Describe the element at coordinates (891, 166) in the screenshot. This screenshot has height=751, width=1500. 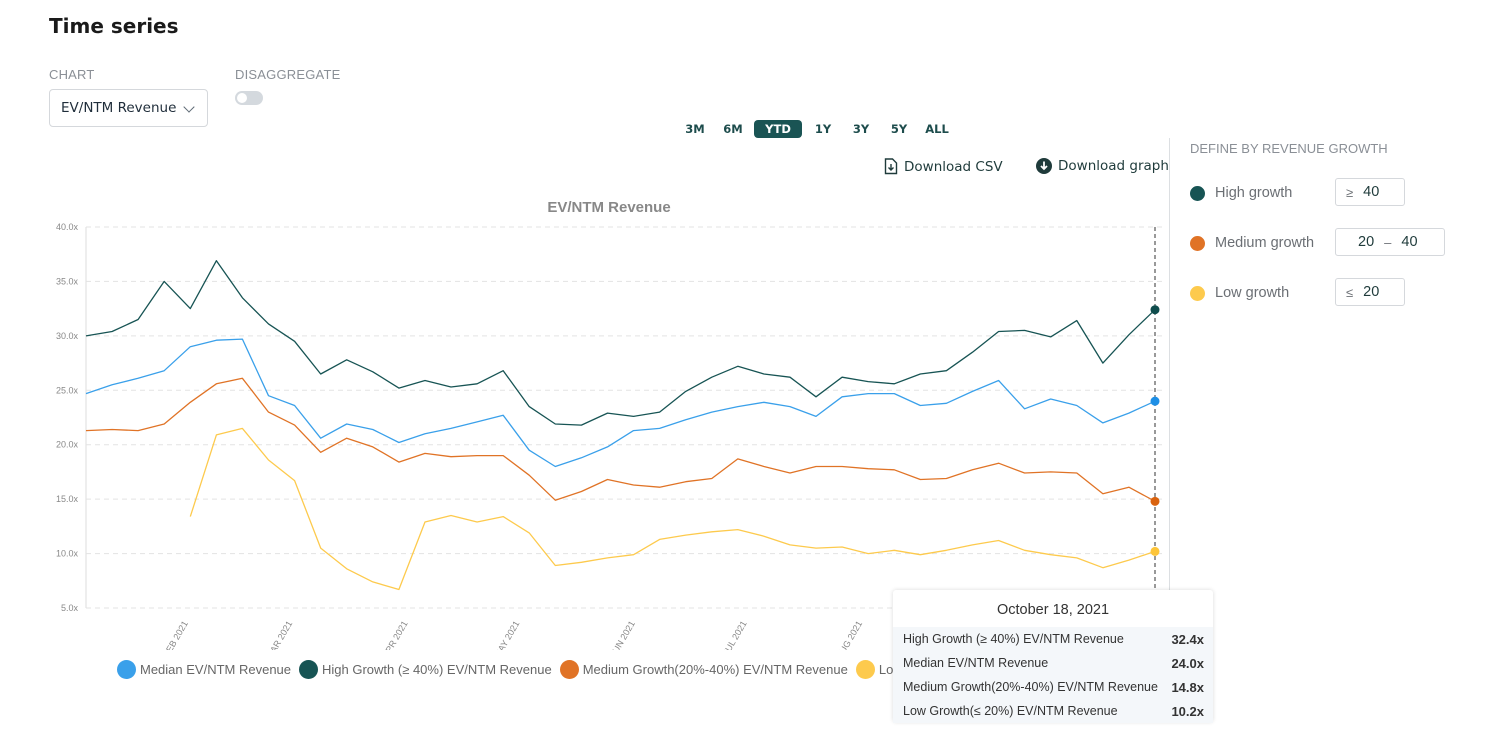
I see `file-download-icon` at that location.